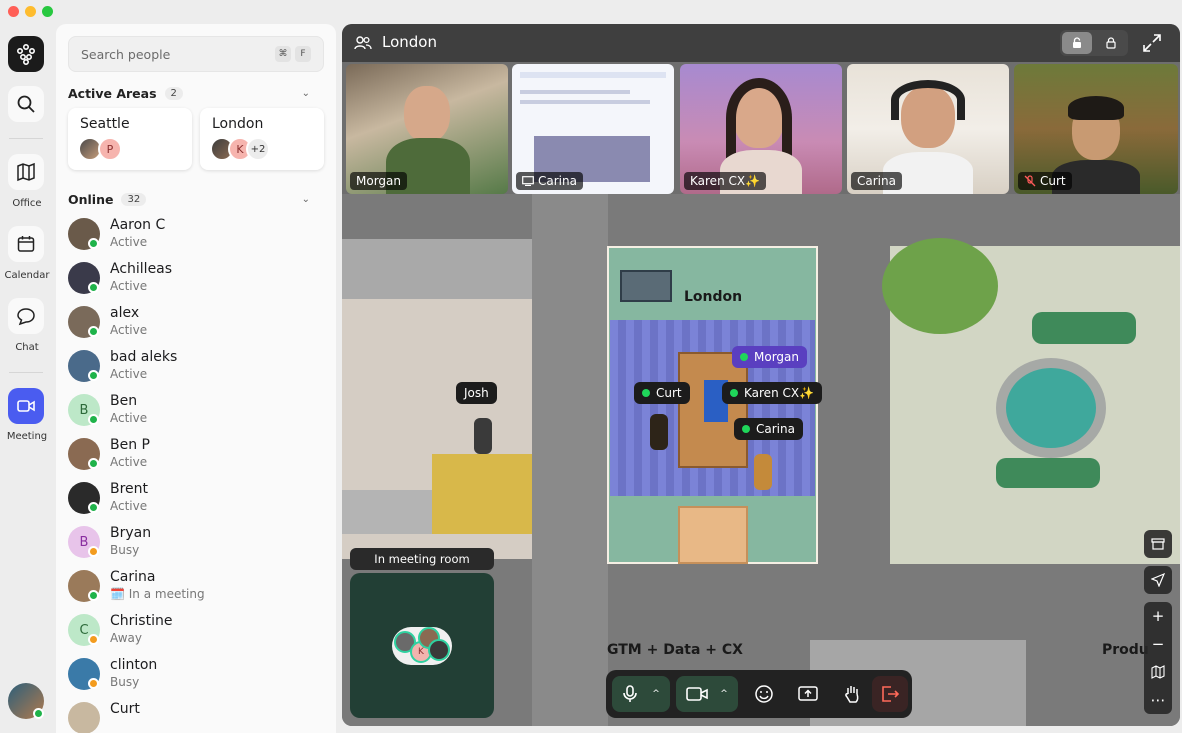 This screenshot has width=1182, height=733. Describe the element at coordinates (1158, 672) in the screenshot. I see `map-icon` at that location.